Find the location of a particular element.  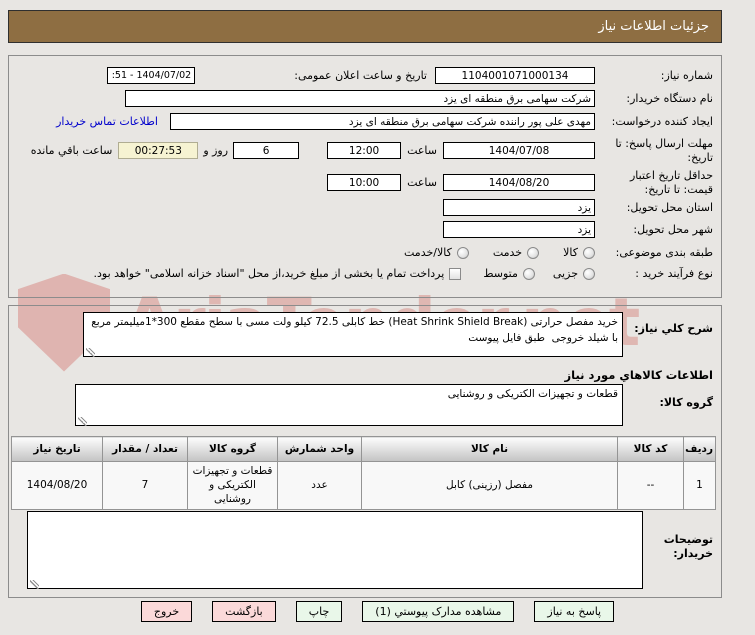

radio-partial-label: جزیی is located at coordinates (565, 274).